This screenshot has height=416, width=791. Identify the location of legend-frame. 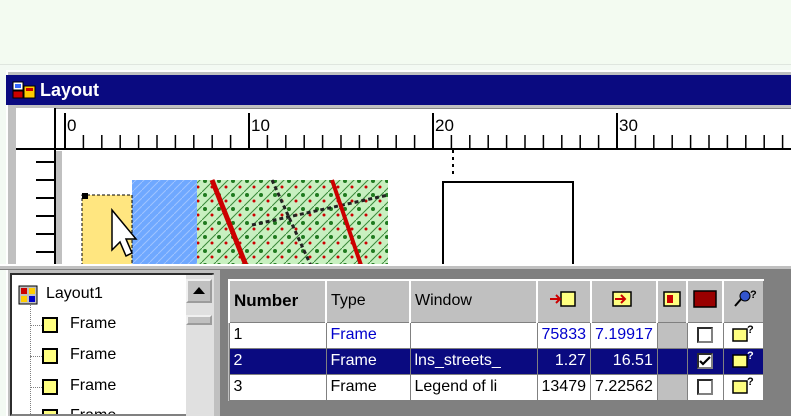
(508, 225).